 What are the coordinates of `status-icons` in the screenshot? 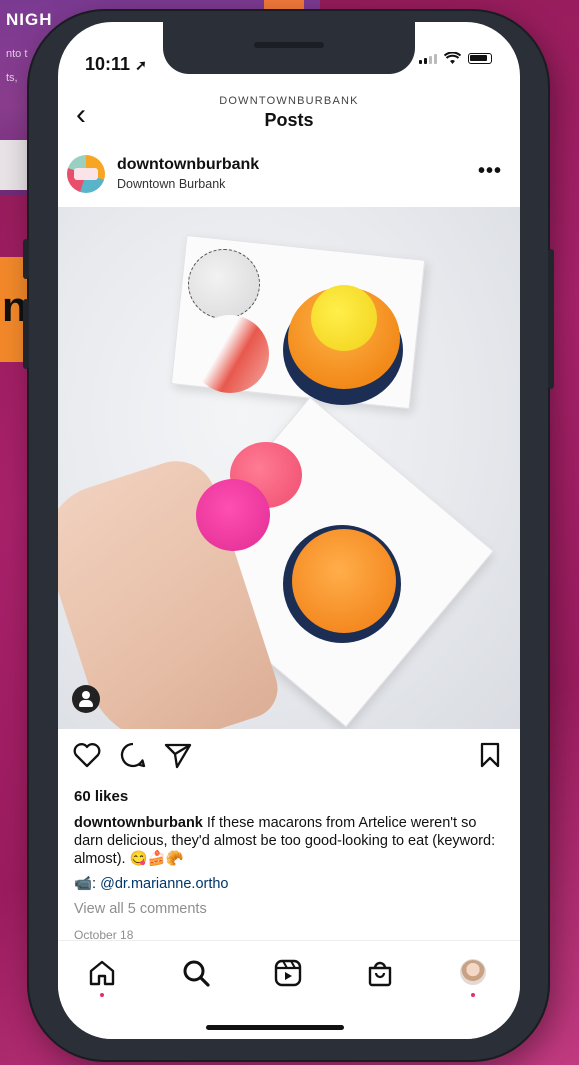 It's located at (455, 58).